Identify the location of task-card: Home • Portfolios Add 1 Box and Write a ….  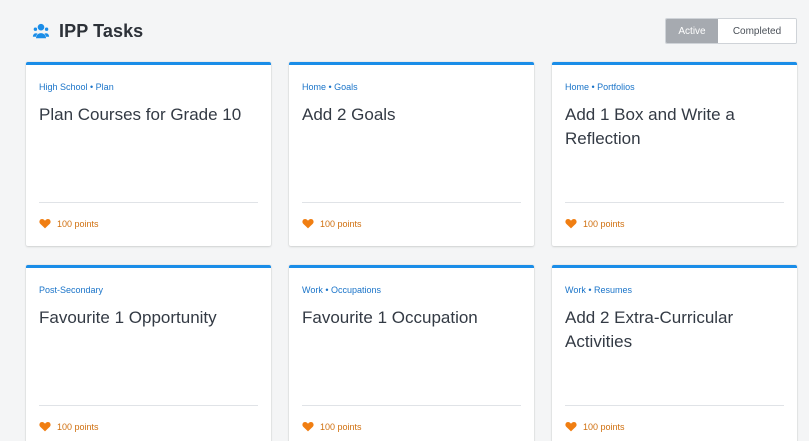
(674, 154).